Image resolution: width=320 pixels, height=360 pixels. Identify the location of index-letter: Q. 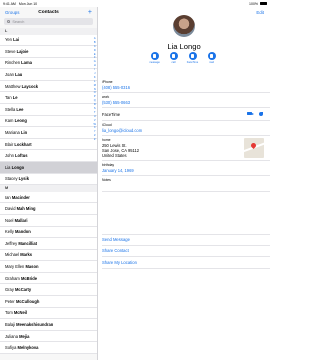
(95, 100).